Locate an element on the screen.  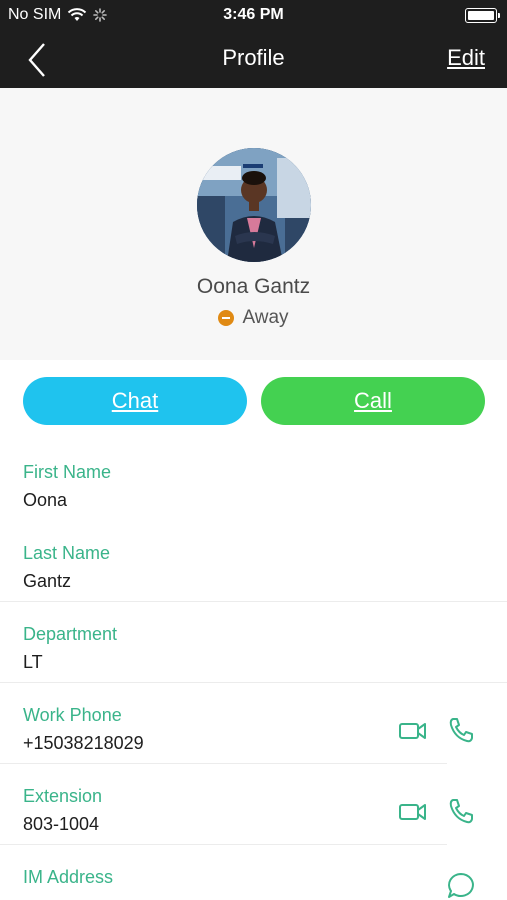
field-value: Gantz is located at coordinates (47, 581).